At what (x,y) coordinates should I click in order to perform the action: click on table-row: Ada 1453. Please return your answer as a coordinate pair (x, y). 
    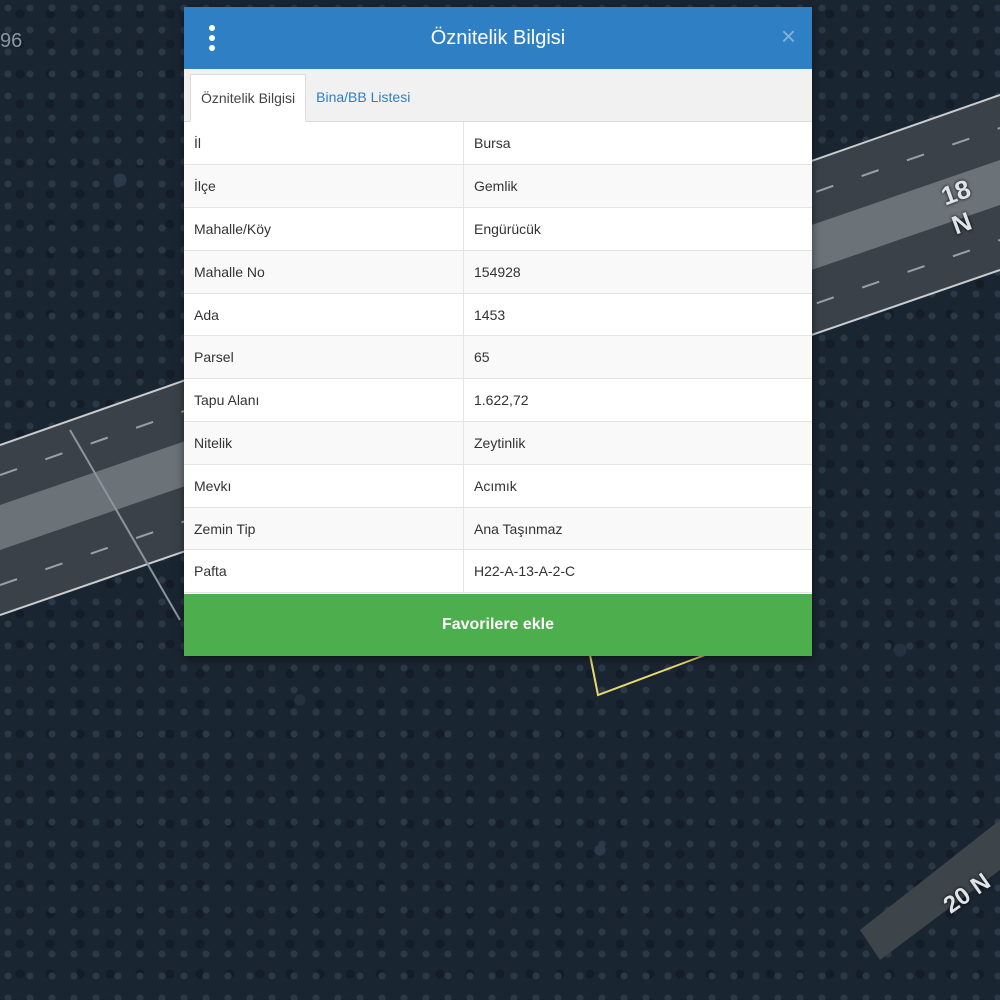
    Looking at the image, I should click on (498, 315).